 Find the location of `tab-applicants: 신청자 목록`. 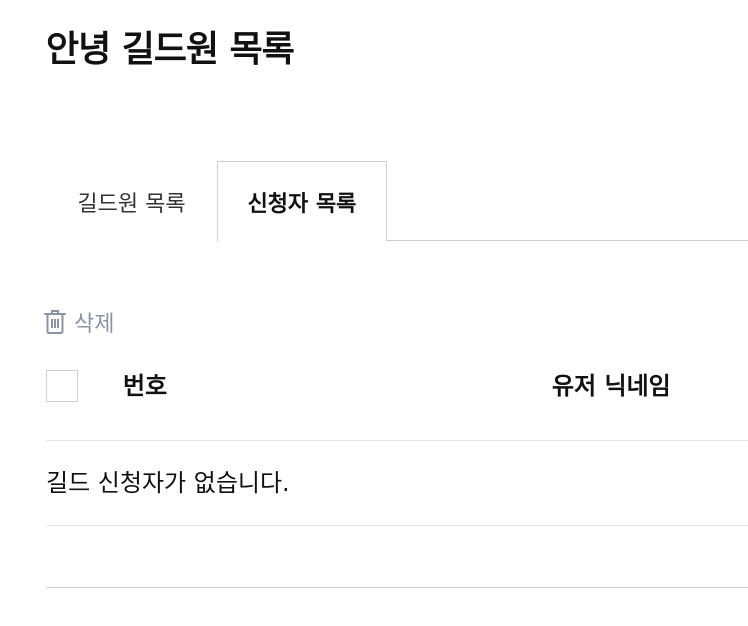

tab-applicants: 신청자 목록 is located at coordinates (302, 201).